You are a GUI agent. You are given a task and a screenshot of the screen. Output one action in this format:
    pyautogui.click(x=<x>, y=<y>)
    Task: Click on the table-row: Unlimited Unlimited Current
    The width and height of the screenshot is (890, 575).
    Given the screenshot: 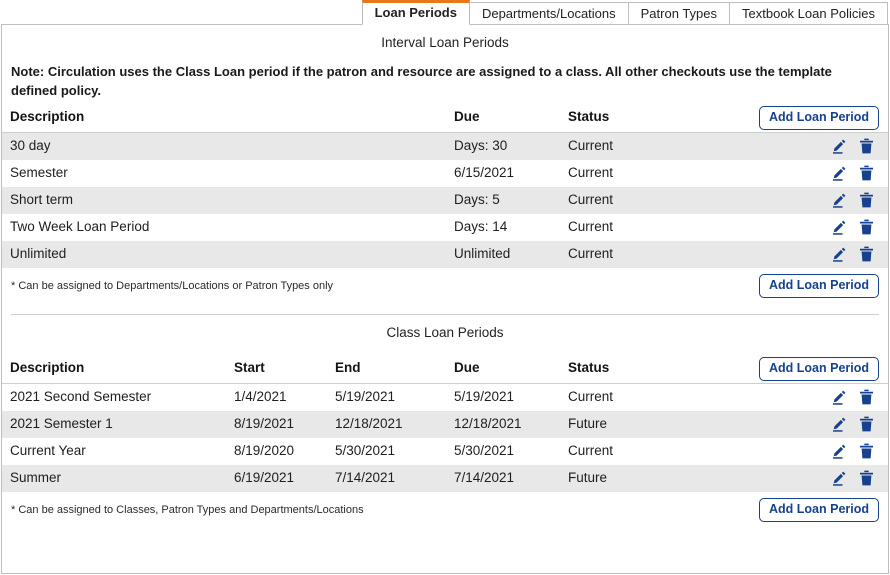 What is the action you would take?
    pyautogui.click(x=445, y=254)
    